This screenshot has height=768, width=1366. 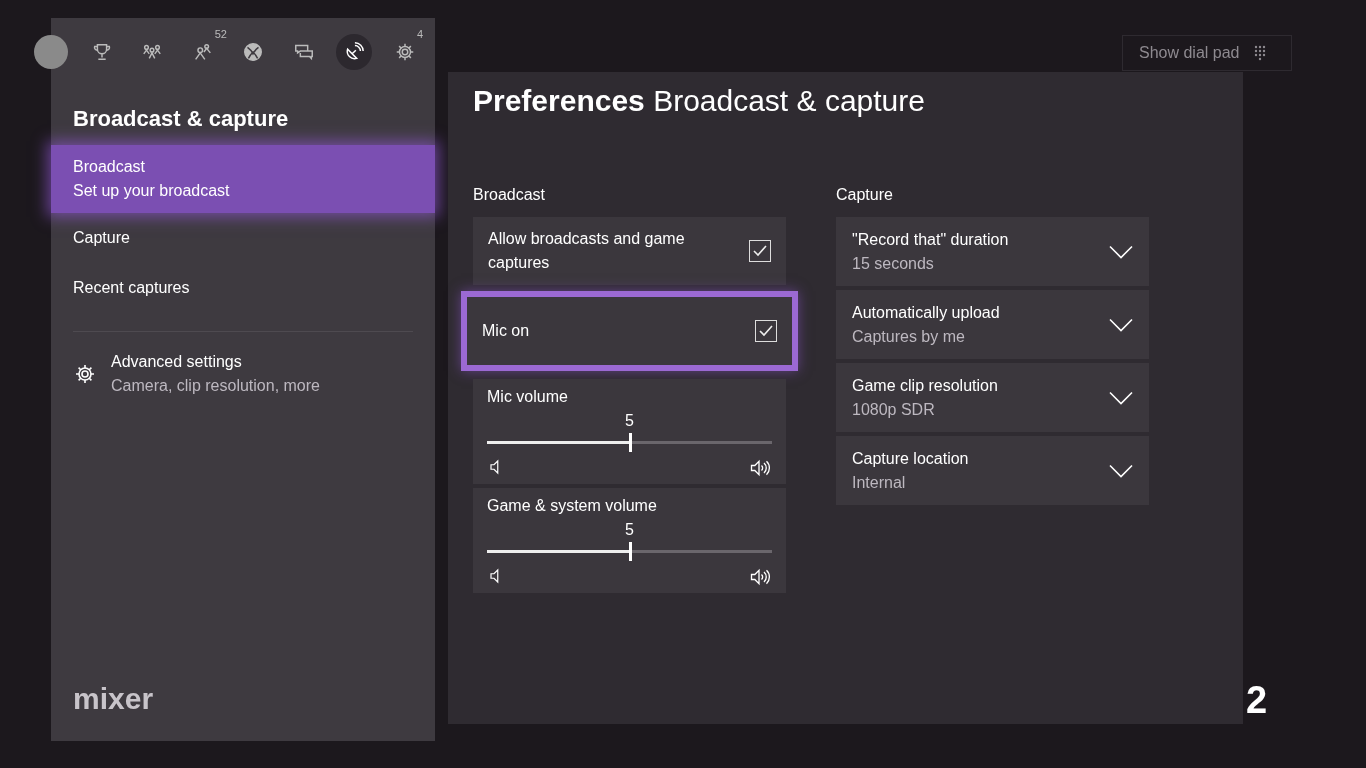 I want to click on section-heading: Broadcast, so click(x=510, y=195).